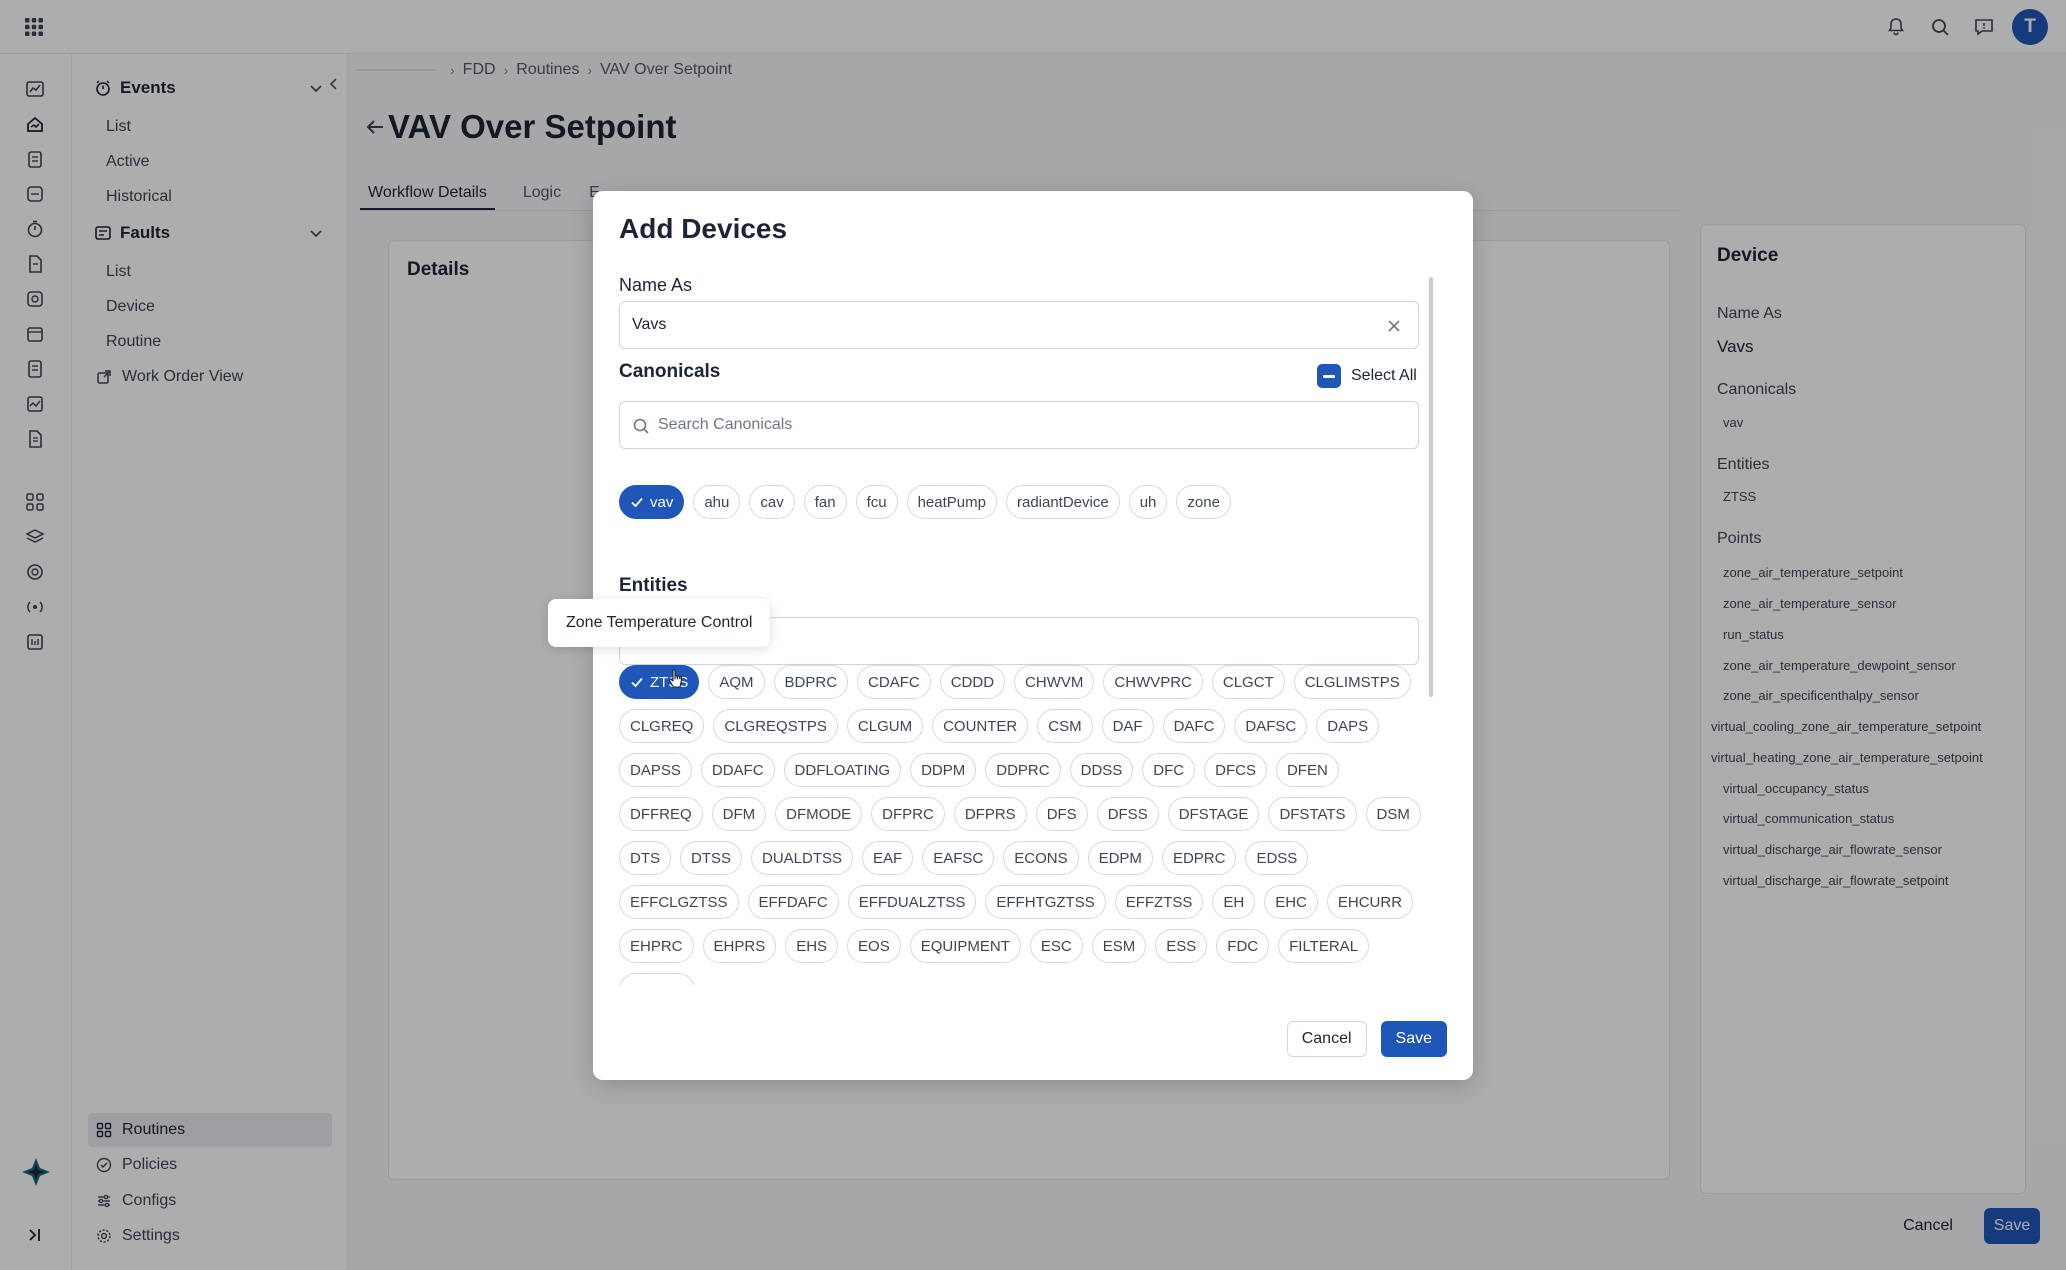 The width and height of the screenshot is (2066, 1270). What do you see at coordinates (958, 858) in the screenshot?
I see `entity-chip: EAFSC` at bounding box center [958, 858].